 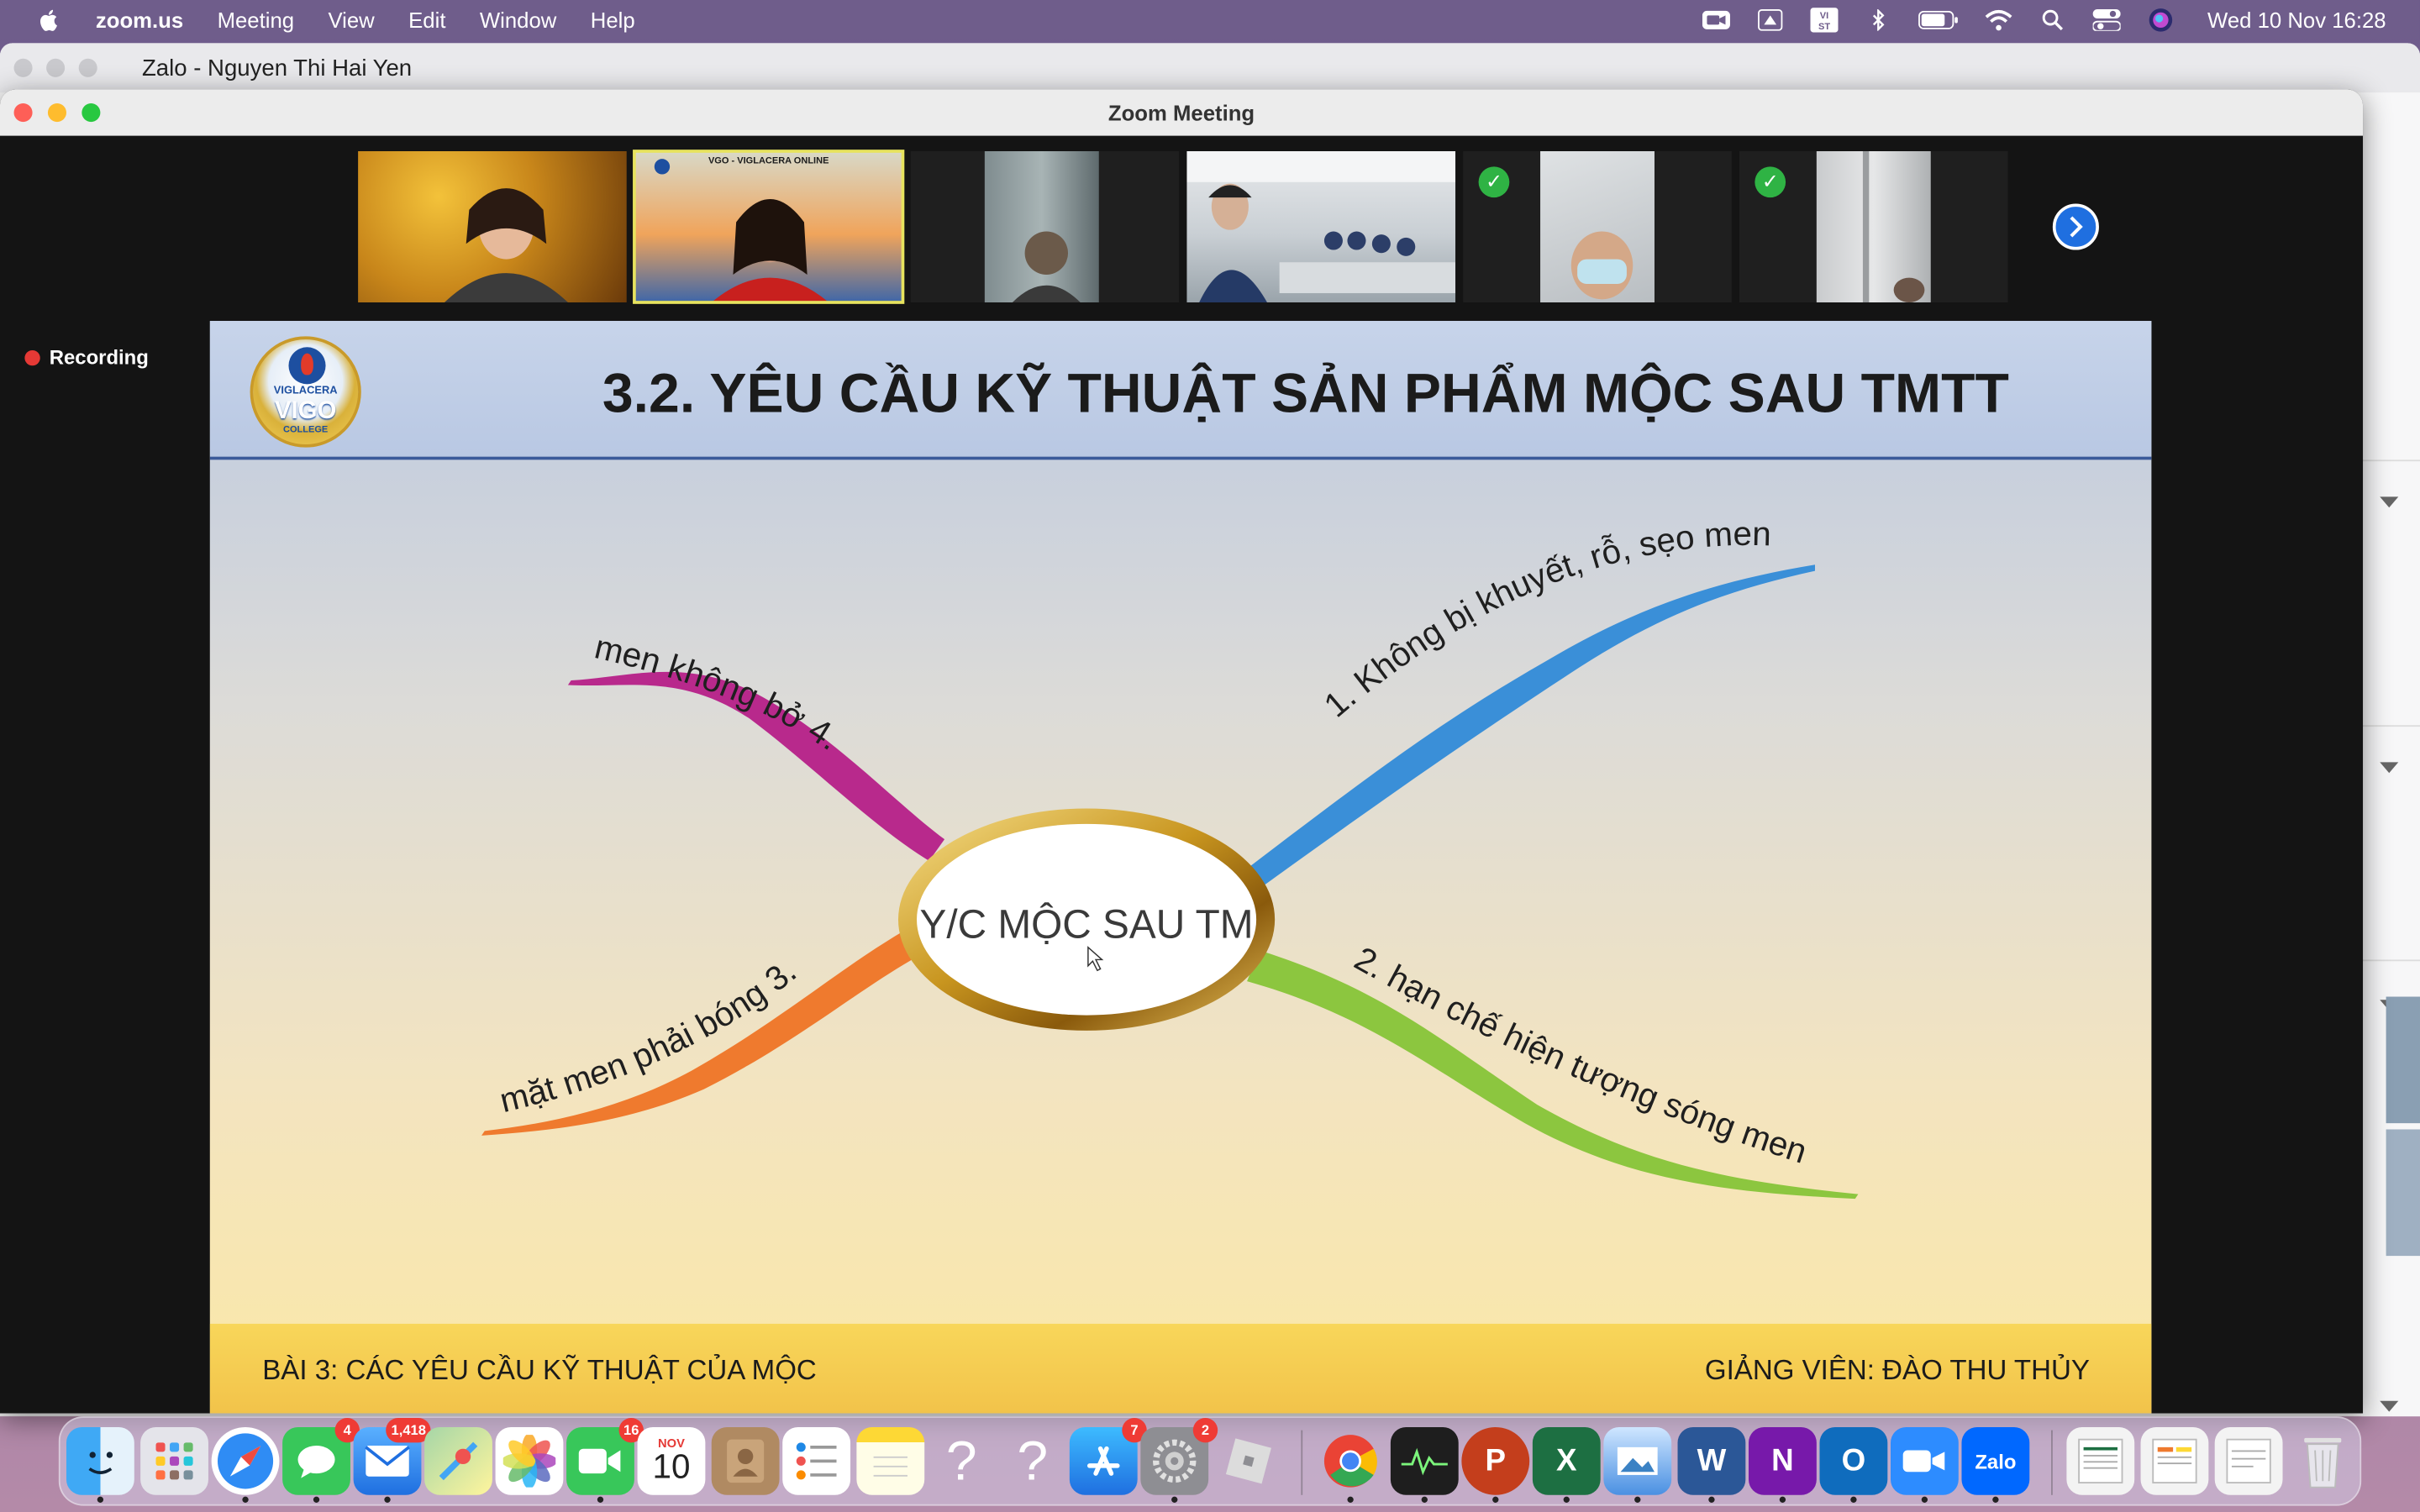 What do you see at coordinates (246, 1464) in the screenshot?
I see `safari-icon` at bounding box center [246, 1464].